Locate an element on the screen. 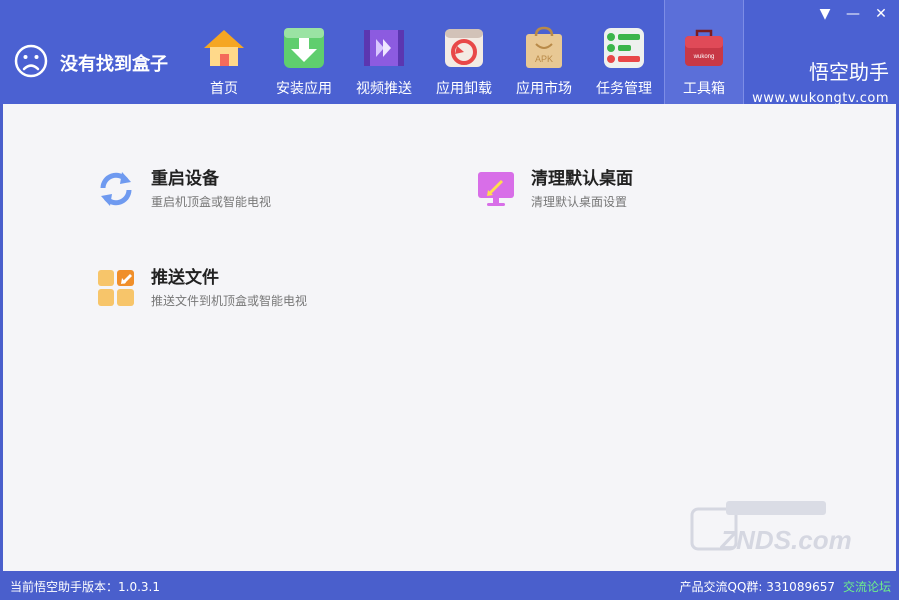 This screenshot has height=600, width=899. watermark-text: ZNDS.com is located at coordinates (785, 540).